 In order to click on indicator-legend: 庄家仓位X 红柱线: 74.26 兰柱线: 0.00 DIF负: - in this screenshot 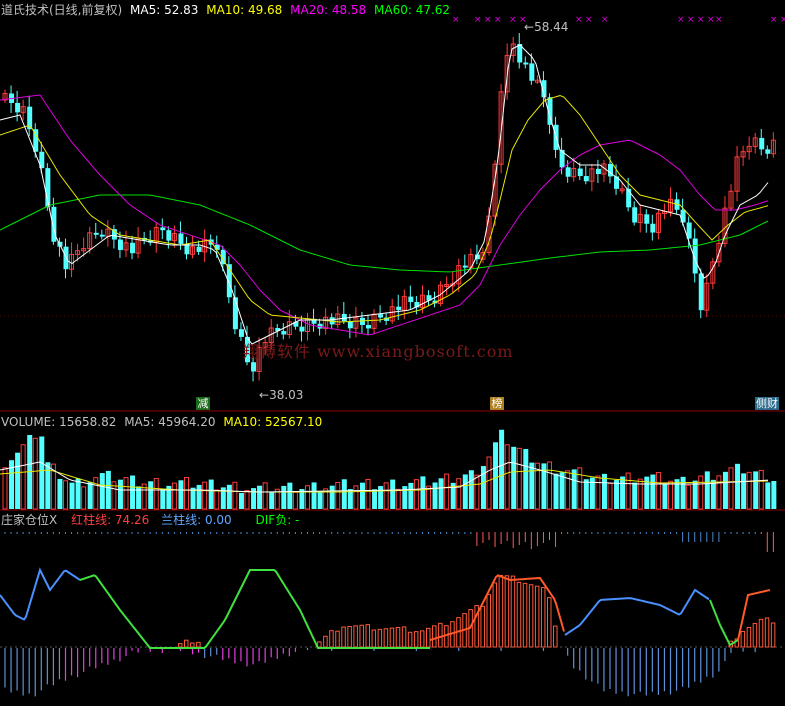, I will do `click(150, 520)`.